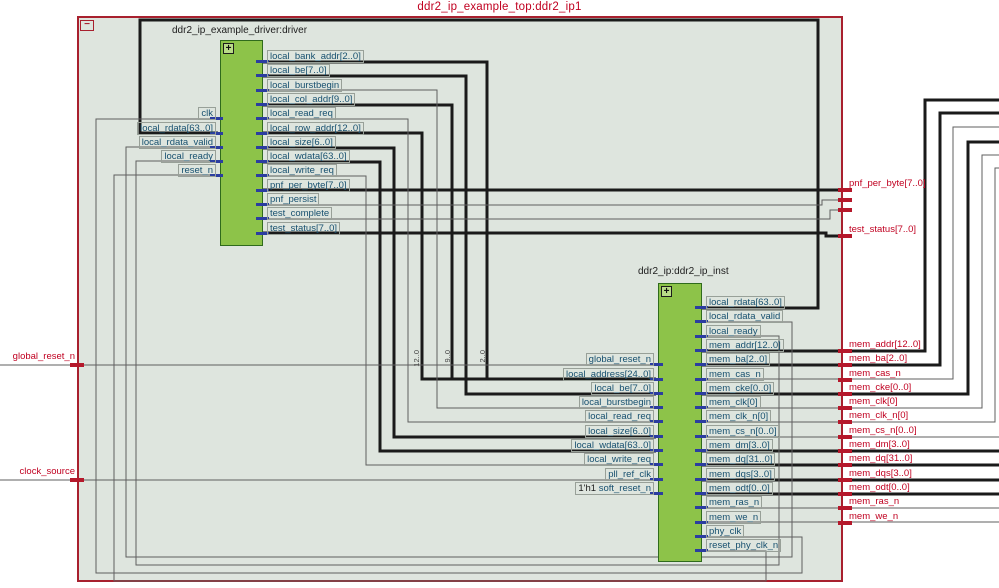 Image resolution: width=999 pixels, height=588 pixels. I want to click on wire-pnf-persist, so click(554, 202).